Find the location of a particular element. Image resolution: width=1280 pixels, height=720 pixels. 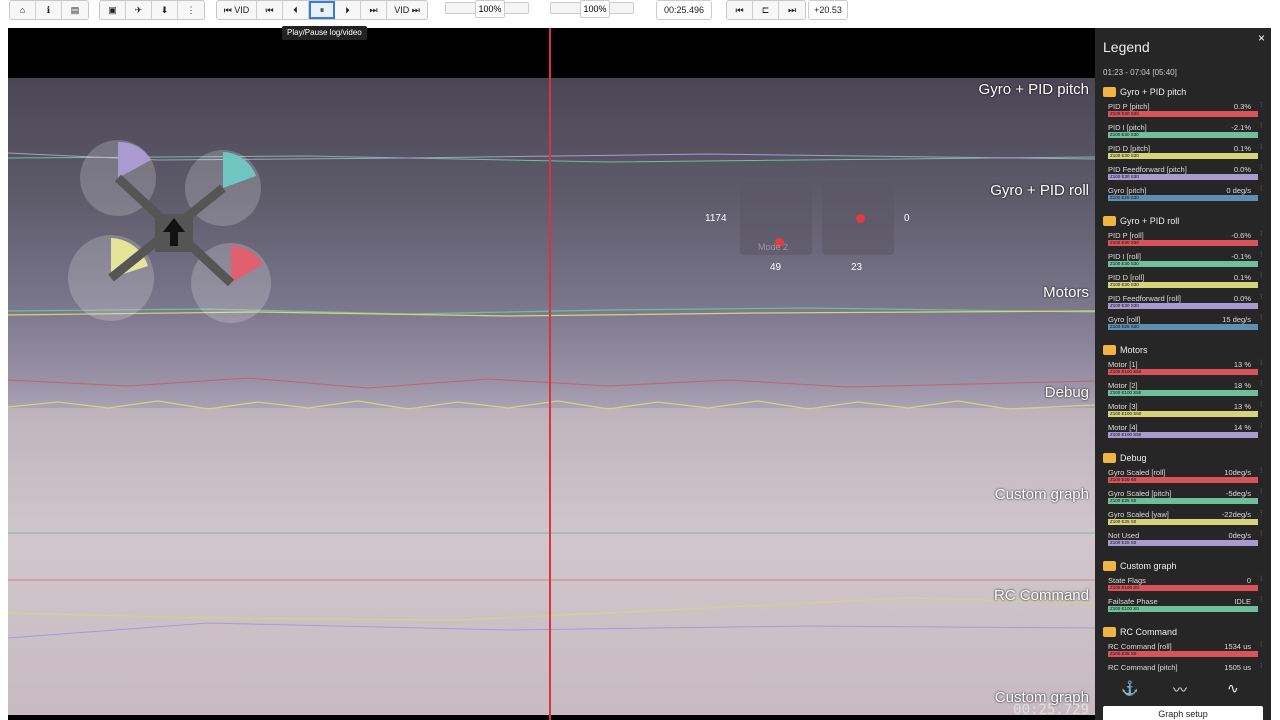

log-list-button: ▤ is located at coordinates (75, 10).